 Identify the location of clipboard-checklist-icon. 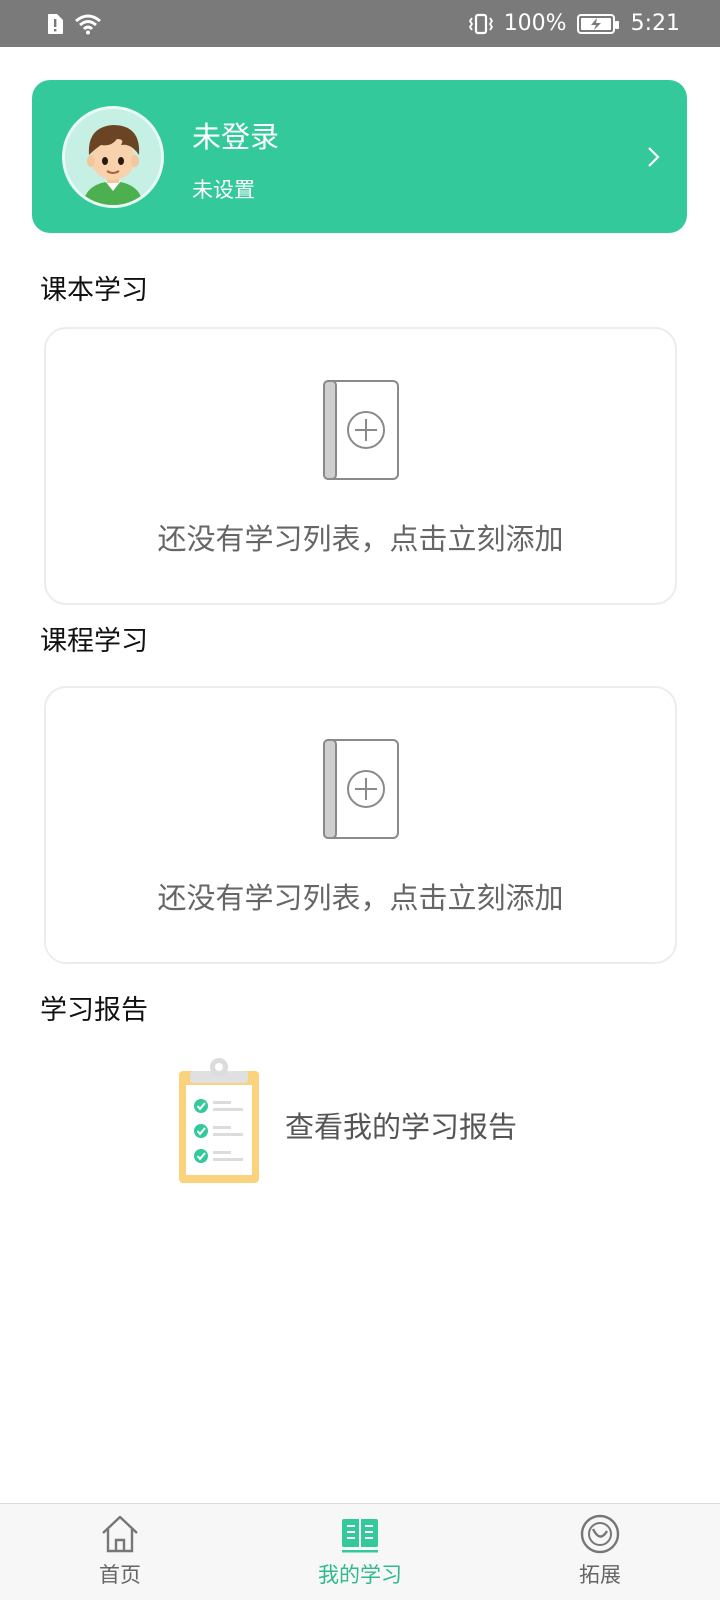
(219, 1120).